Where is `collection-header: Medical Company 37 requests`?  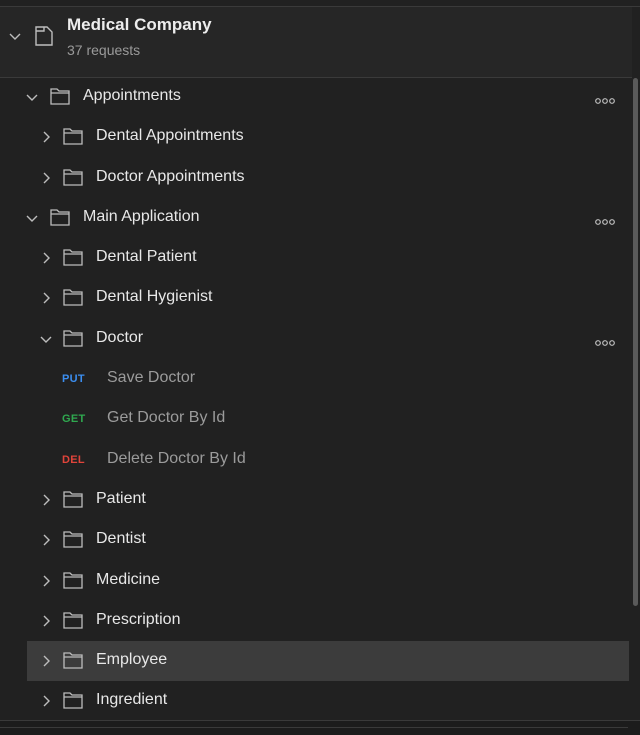 collection-header: Medical Company 37 requests is located at coordinates (316, 42).